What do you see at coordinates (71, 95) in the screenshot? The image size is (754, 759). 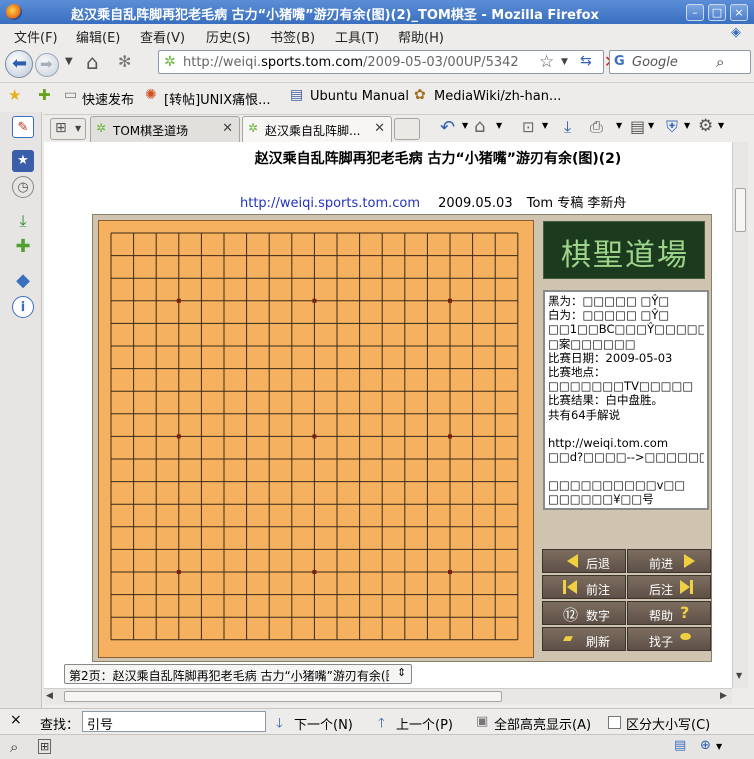 I see `page-icon: ▭` at bounding box center [71, 95].